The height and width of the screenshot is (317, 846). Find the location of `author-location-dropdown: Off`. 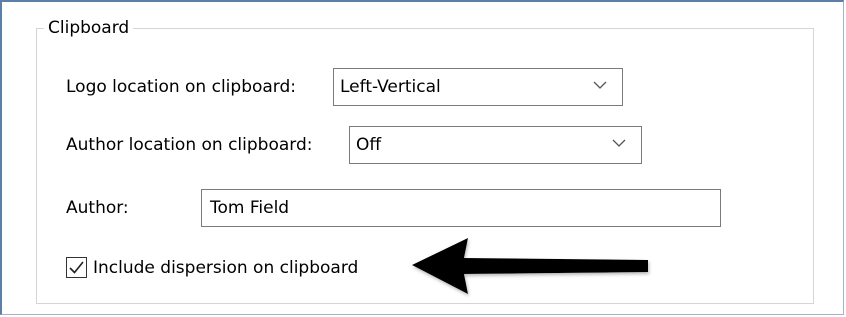

author-location-dropdown: Off is located at coordinates (495, 145).